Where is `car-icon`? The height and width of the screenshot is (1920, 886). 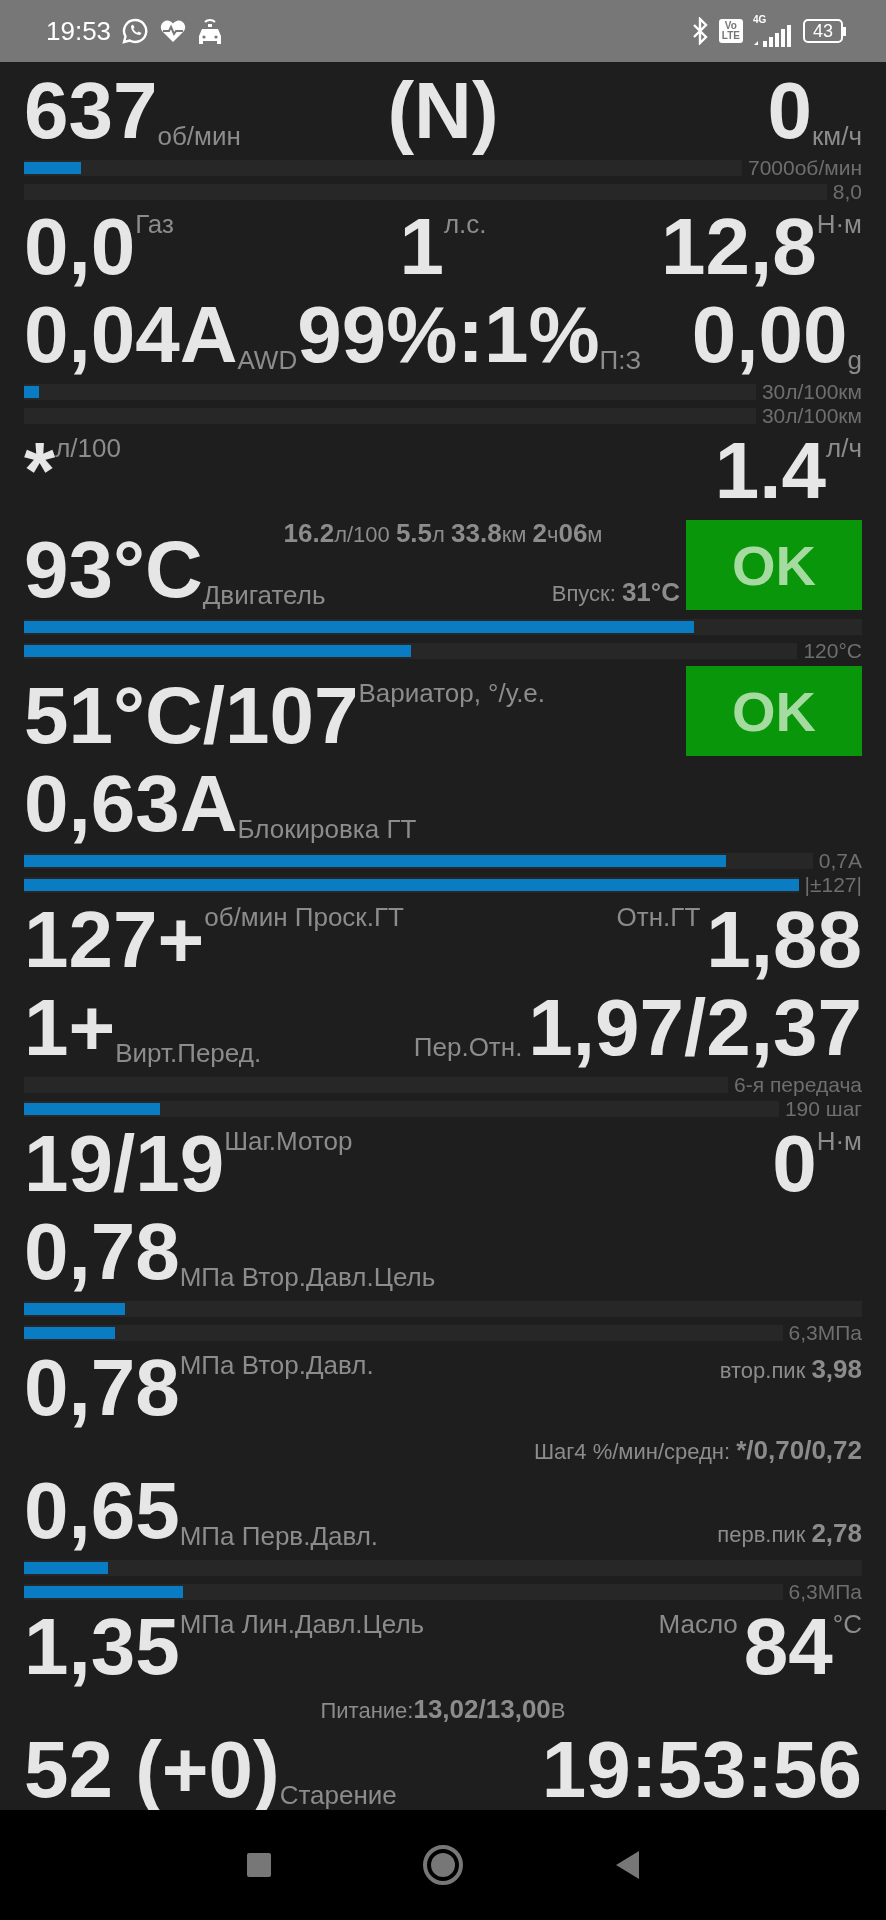 car-icon is located at coordinates (210, 31).